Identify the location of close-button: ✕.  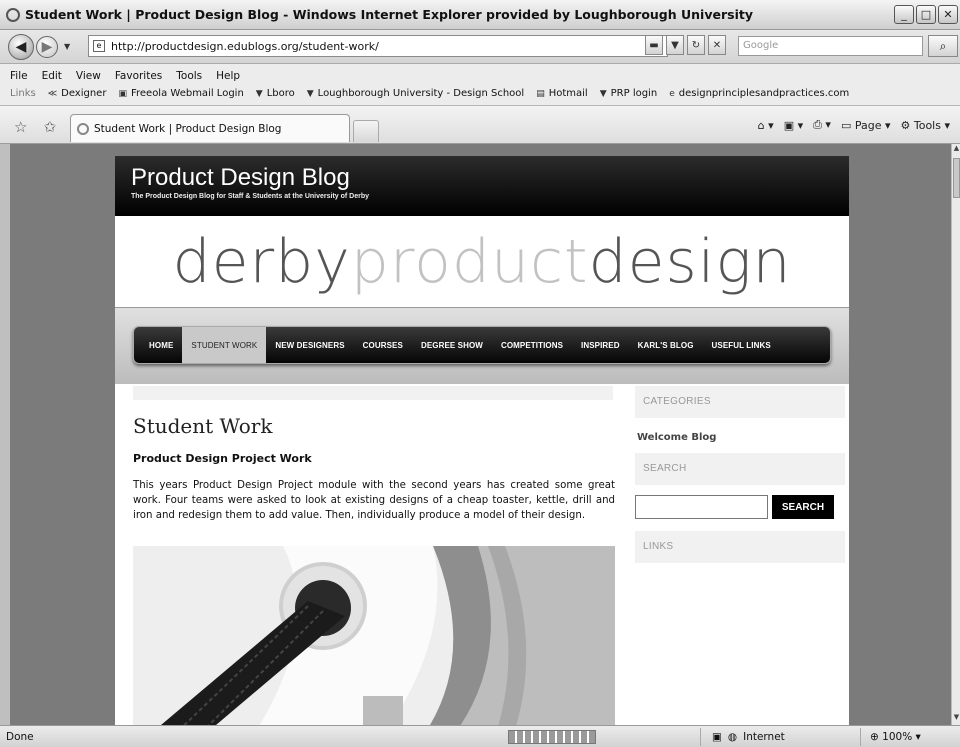
(948, 14).